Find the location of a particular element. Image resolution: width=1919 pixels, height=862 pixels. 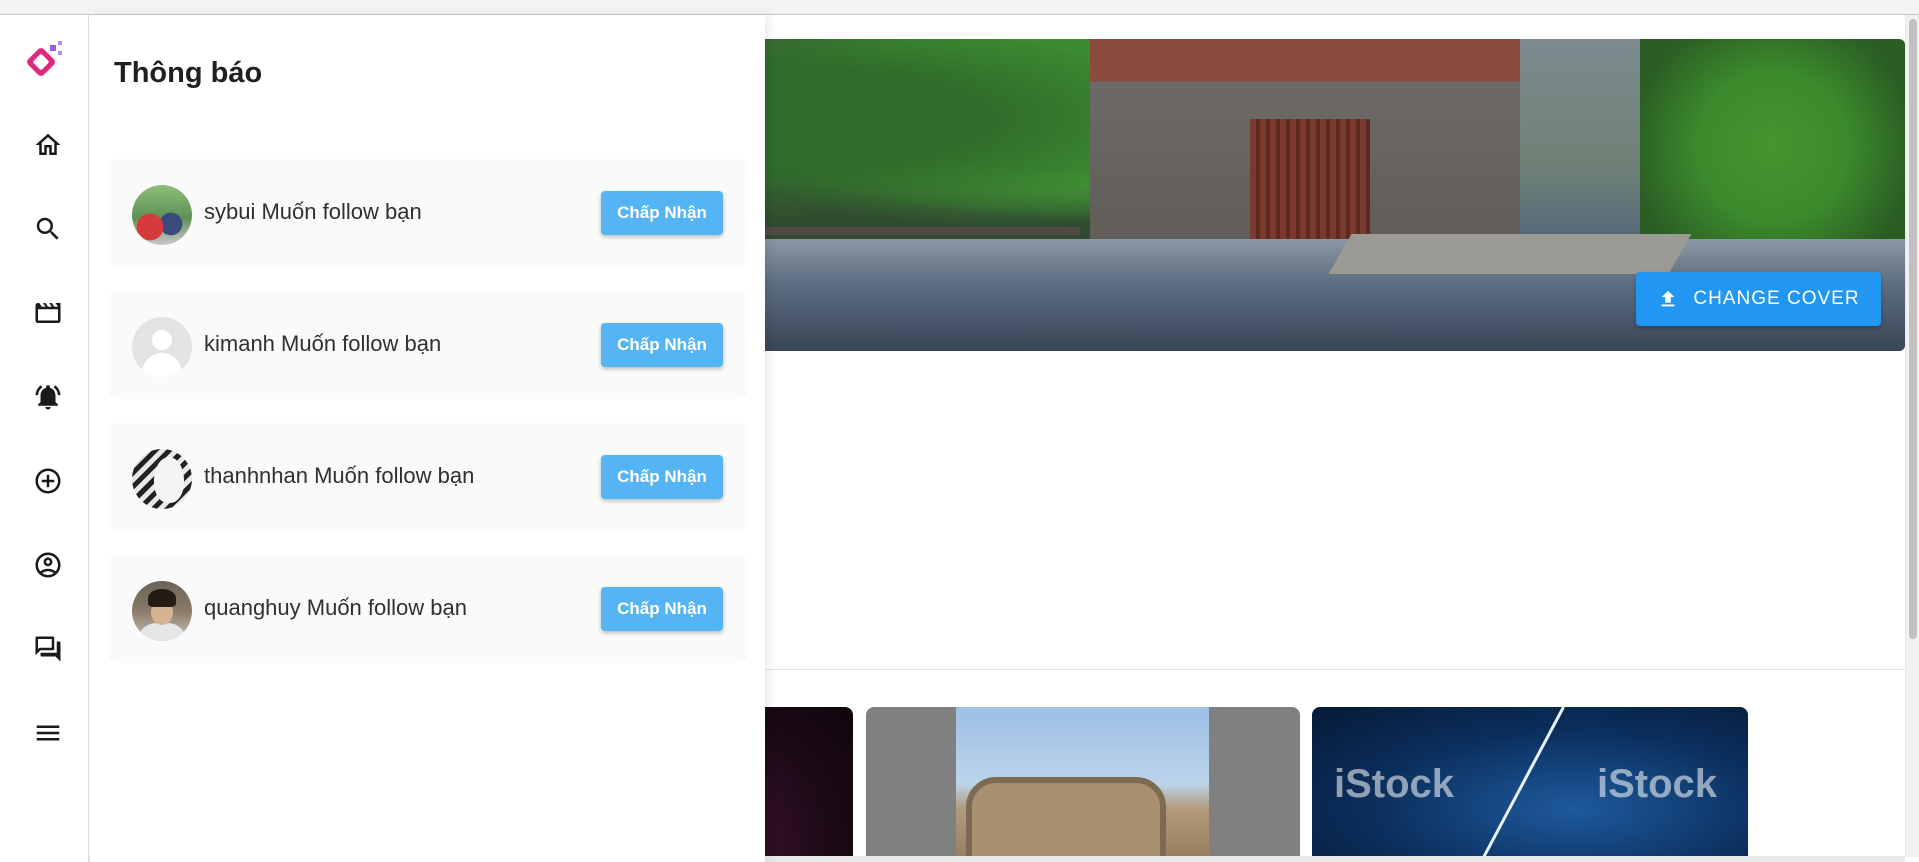

notification-text: quanghuy Muốn follow bạn is located at coordinates (335, 607).